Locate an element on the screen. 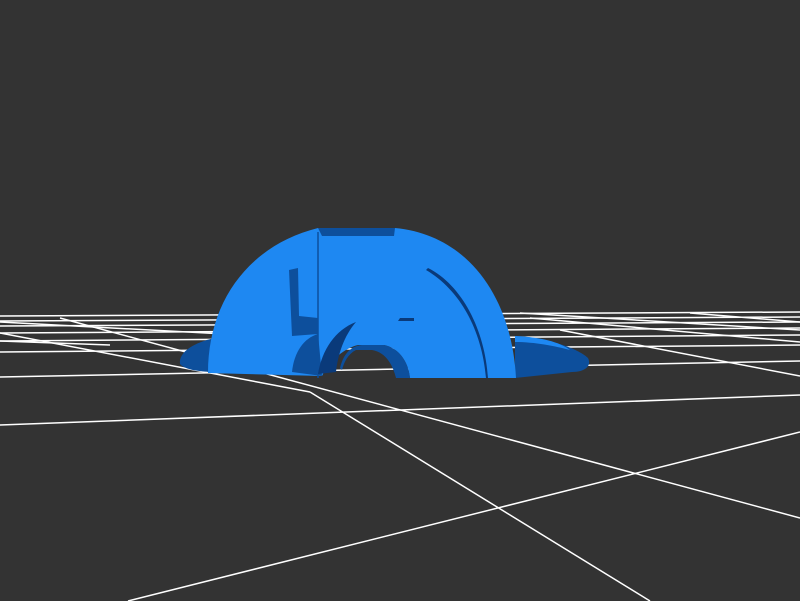 Image resolution: width=800 pixels, height=601 pixels. model-ledge is located at coordinates (406, 319).